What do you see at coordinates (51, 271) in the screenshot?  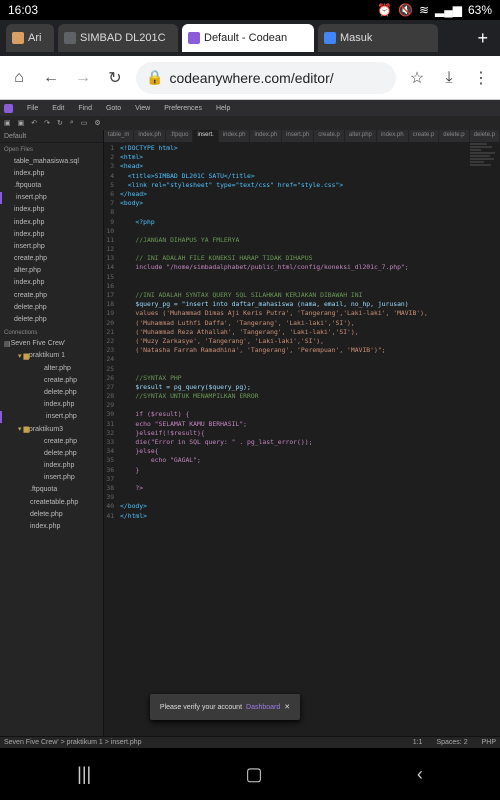 I see `open-file-item: alter.php` at bounding box center [51, 271].